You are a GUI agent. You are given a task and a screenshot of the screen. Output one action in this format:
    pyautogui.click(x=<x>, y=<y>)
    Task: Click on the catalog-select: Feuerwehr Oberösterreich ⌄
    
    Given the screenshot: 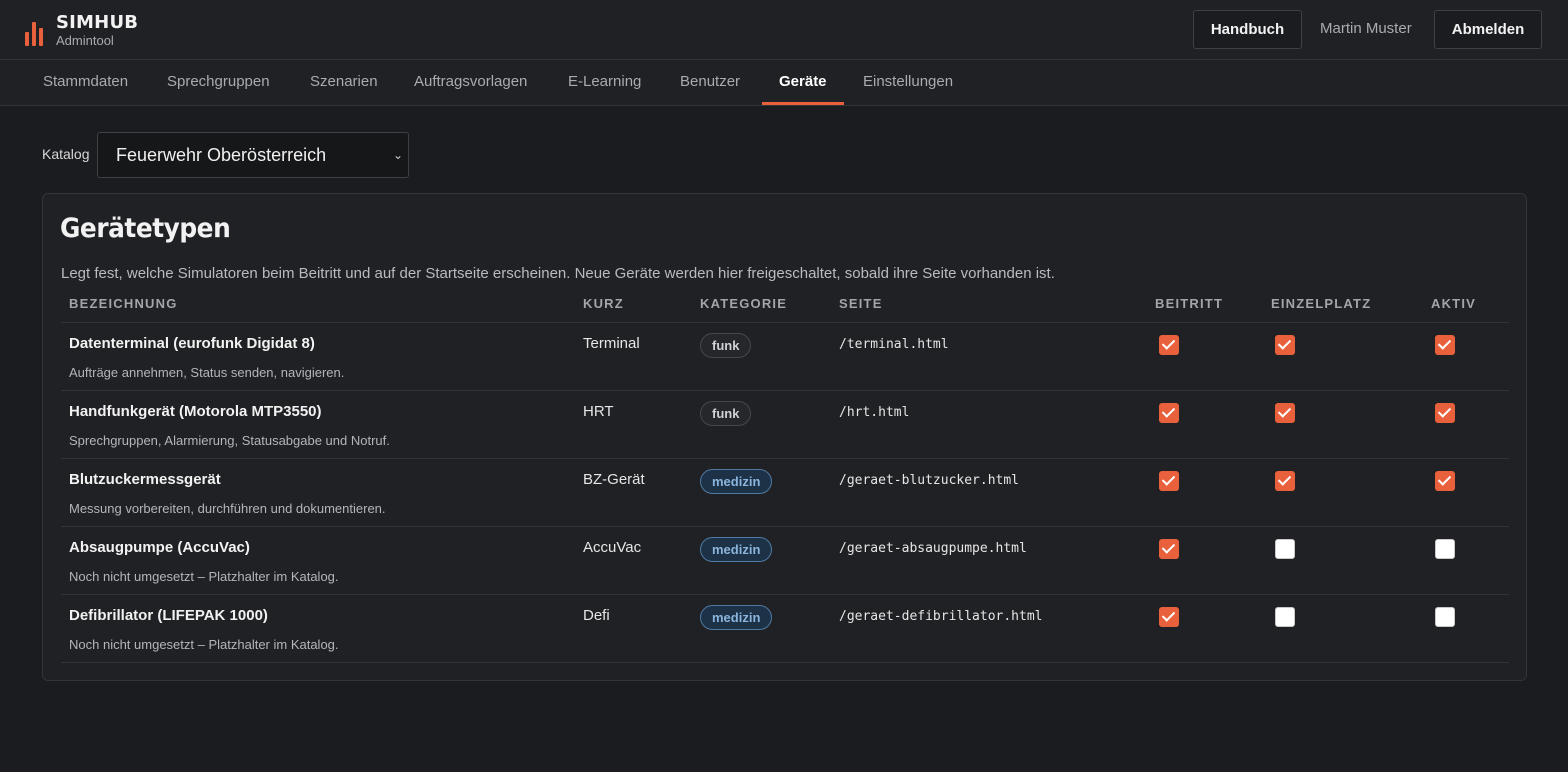 What is the action you would take?
    pyautogui.click(x=253, y=155)
    